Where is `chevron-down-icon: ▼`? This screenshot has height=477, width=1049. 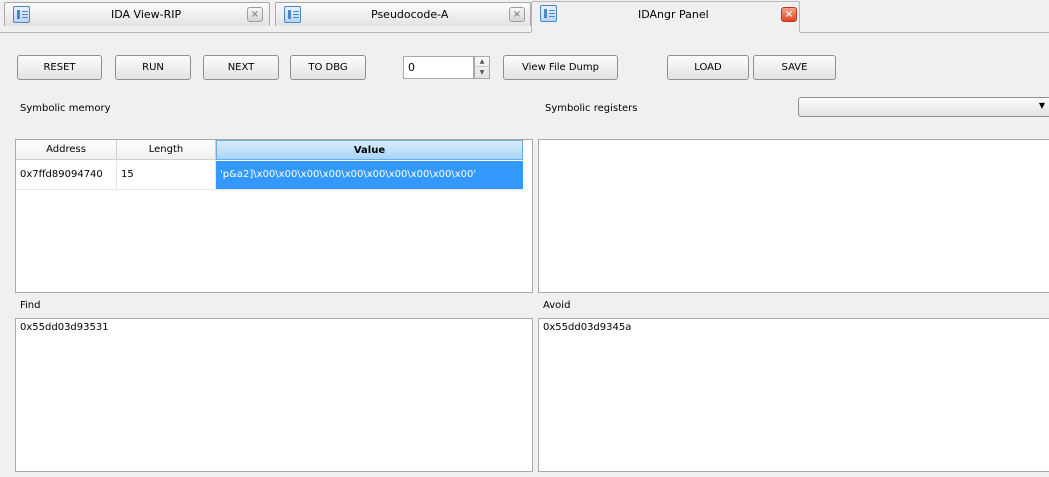 chevron-down-icon: ▼ is located at coordinates (1041, 105).